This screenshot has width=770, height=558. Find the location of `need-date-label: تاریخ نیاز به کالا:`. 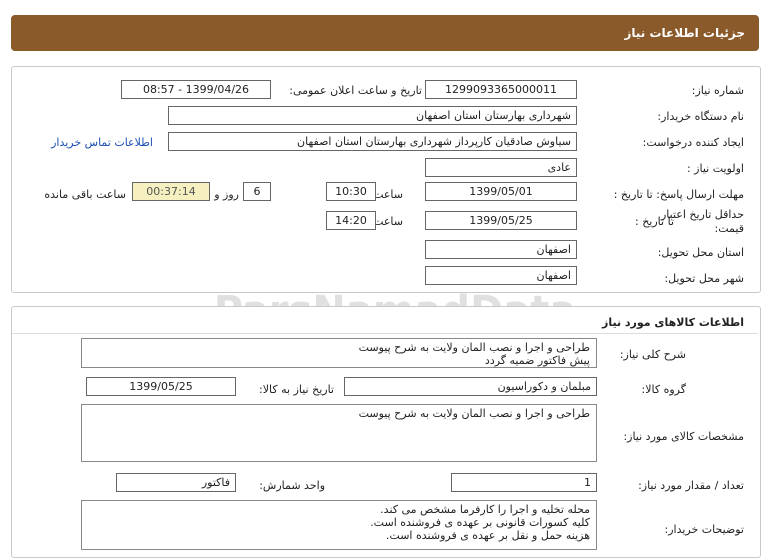

need-date-label: تاریخ نیاز به کالا: is located at coordinates (296, 389).